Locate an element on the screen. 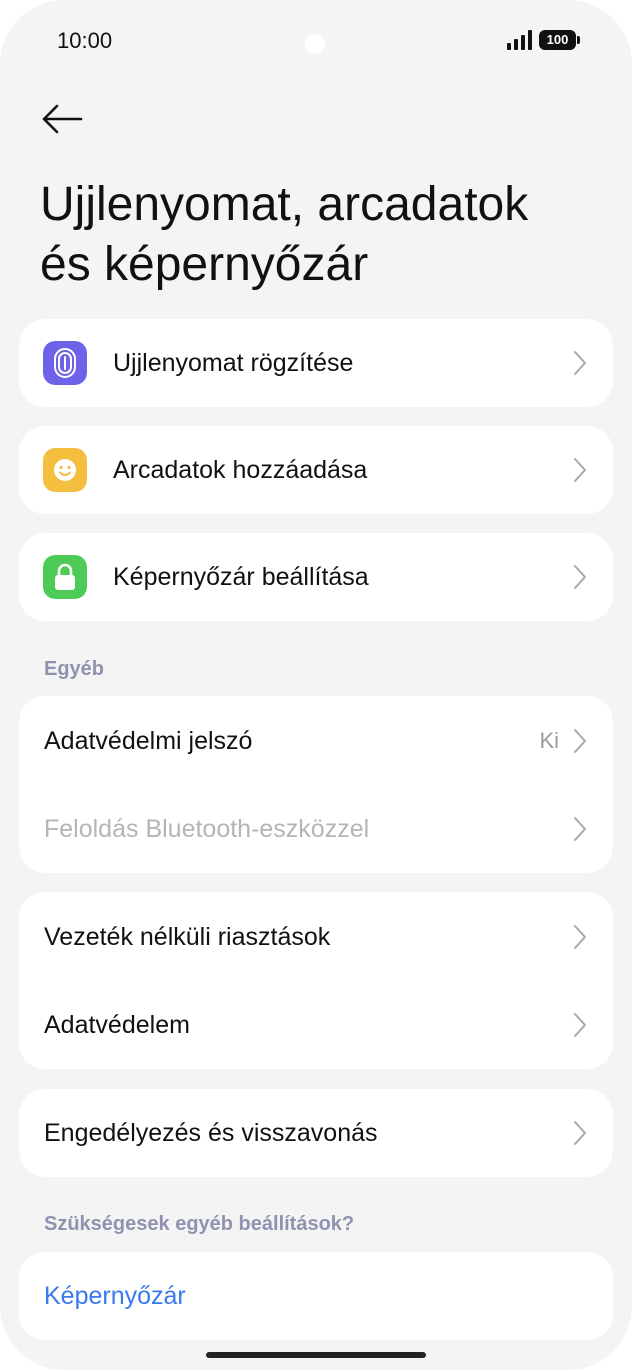  privacy-password-value: Ki is located at coordinates (549, 740).